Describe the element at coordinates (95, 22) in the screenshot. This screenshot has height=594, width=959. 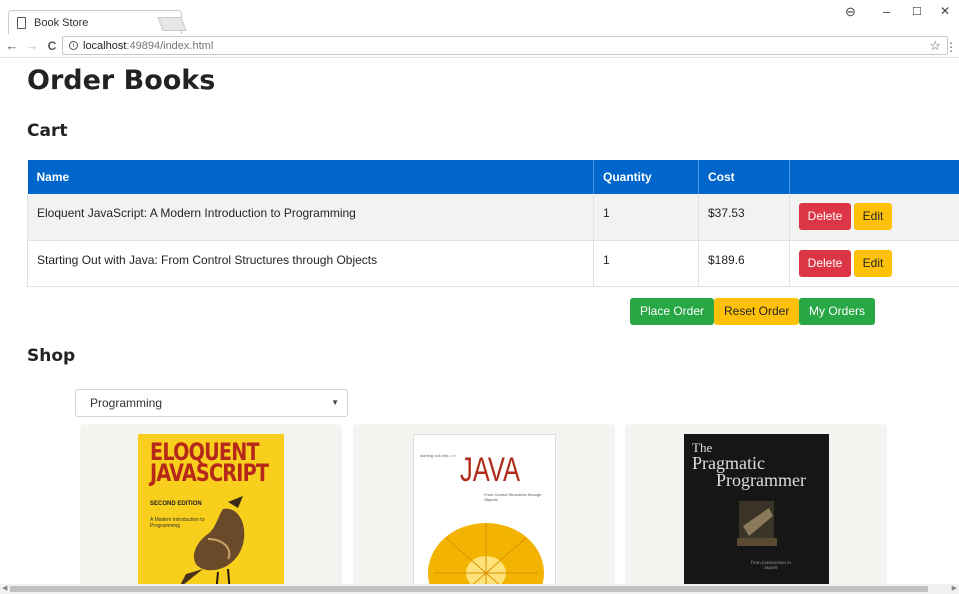
I see `browser-tab: Book Store ×` at that location.